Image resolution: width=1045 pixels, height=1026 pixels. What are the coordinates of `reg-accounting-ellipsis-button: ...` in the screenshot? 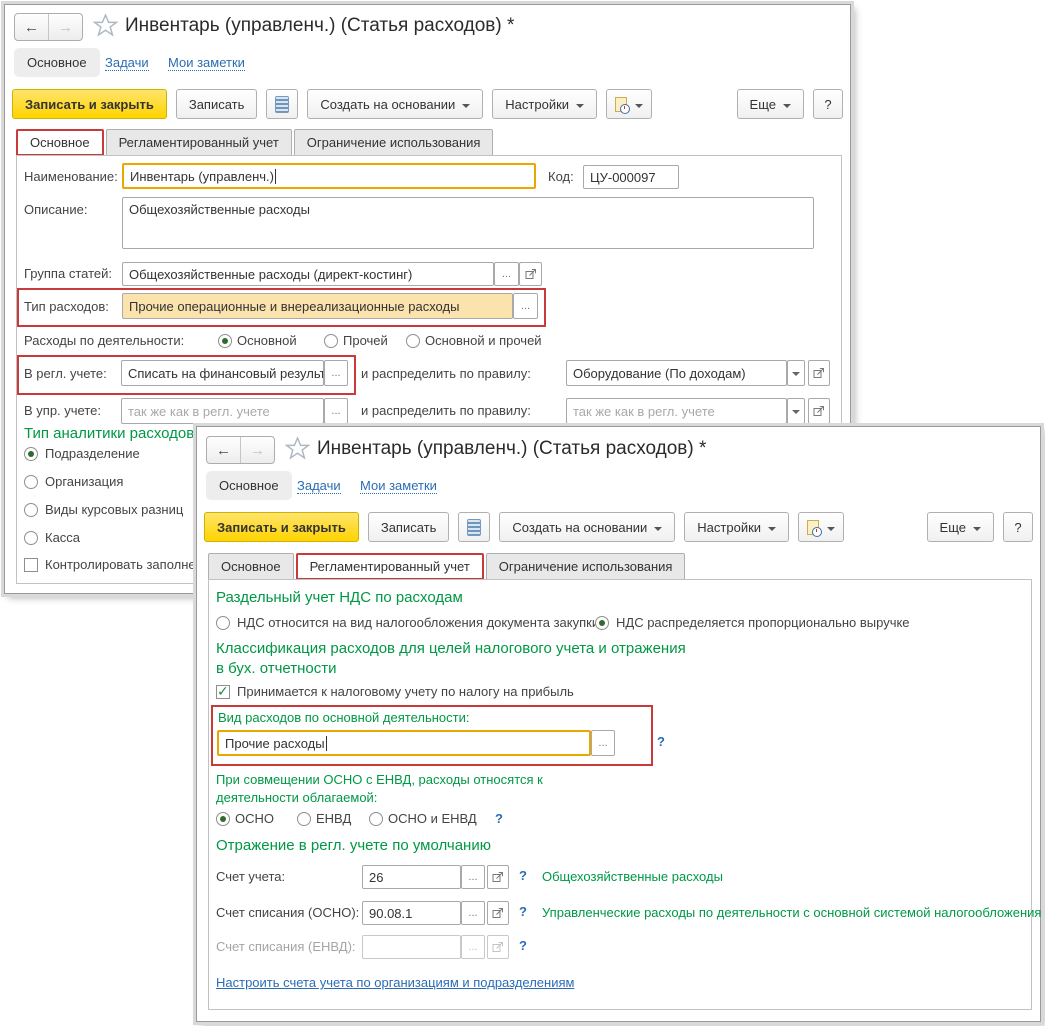 It's located at (336, 373).